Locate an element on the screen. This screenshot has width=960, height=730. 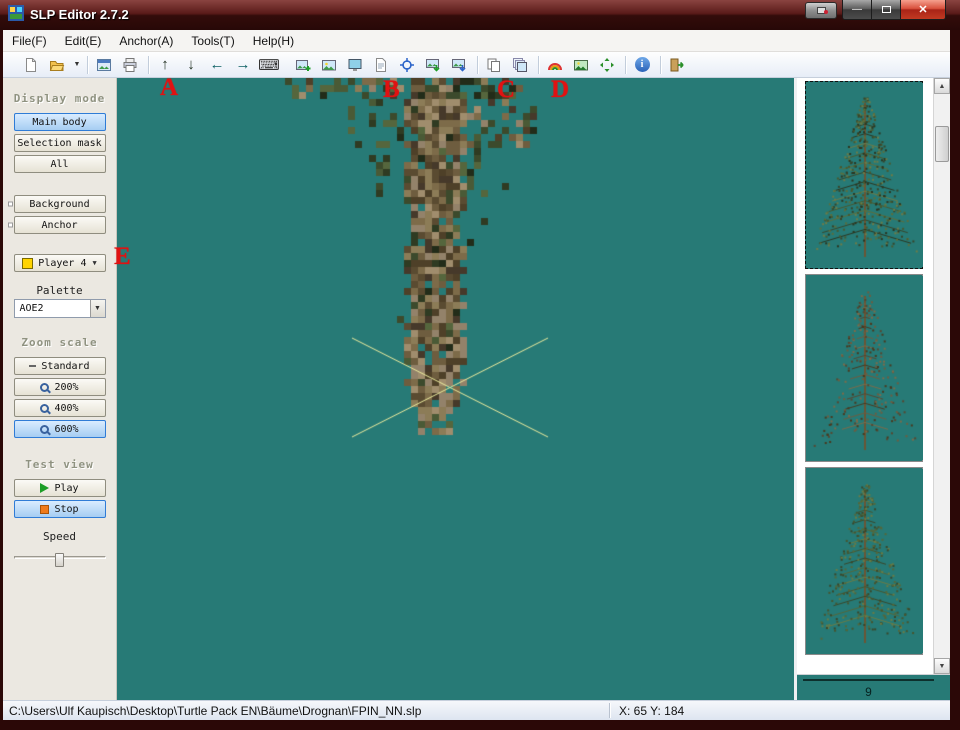
preview-button is located at coordinates (355, 65).